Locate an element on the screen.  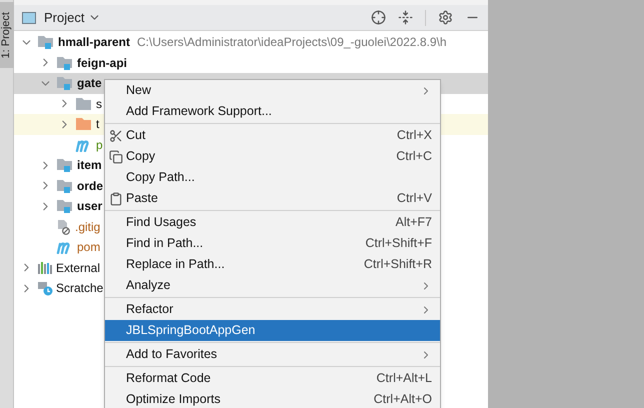
path-hint: C:\Users\Administrator\ideaProjects\09_-guolei\2022.8.9\h is located at coordinates (292, 43).